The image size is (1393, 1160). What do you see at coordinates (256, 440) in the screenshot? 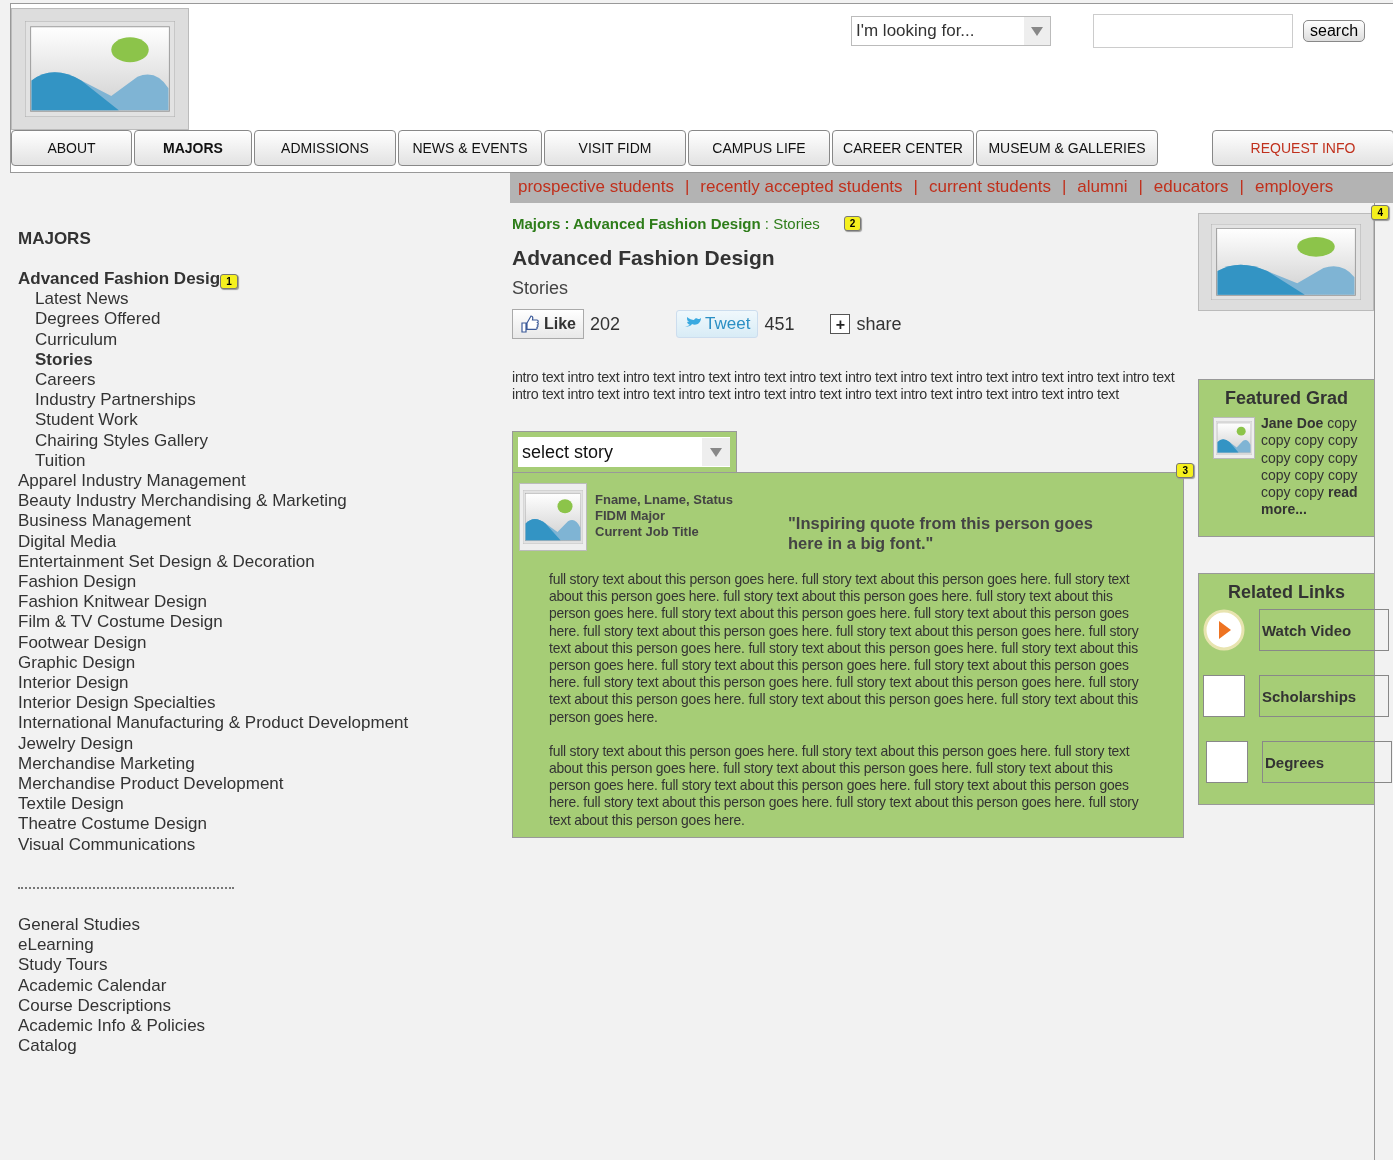
I see `sidebar-subitem: Chairing Styles Gallery` at bounding box center [256, 440].